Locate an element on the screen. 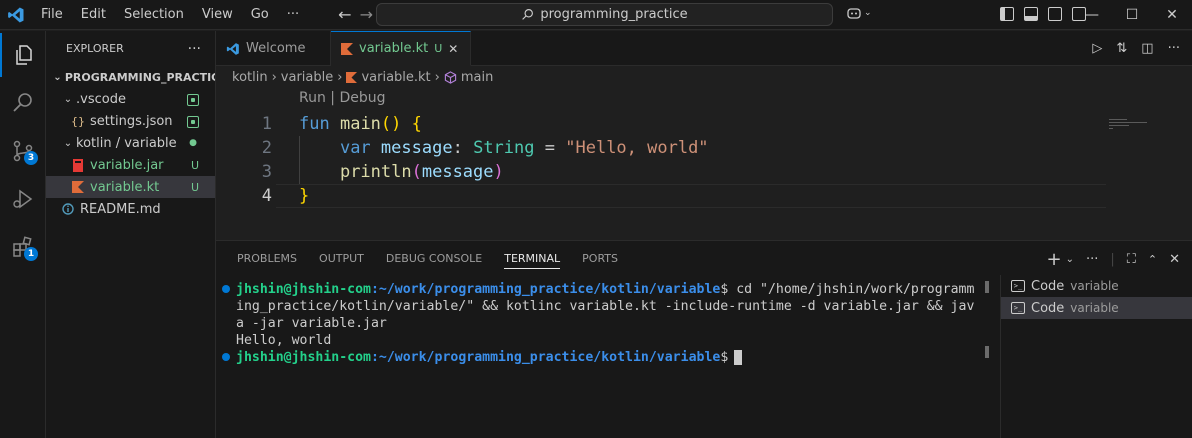 The image size is (1192, 438). breadcrumb: kotlin › variable › variable.kt › main is located at coordinates (704, 77).